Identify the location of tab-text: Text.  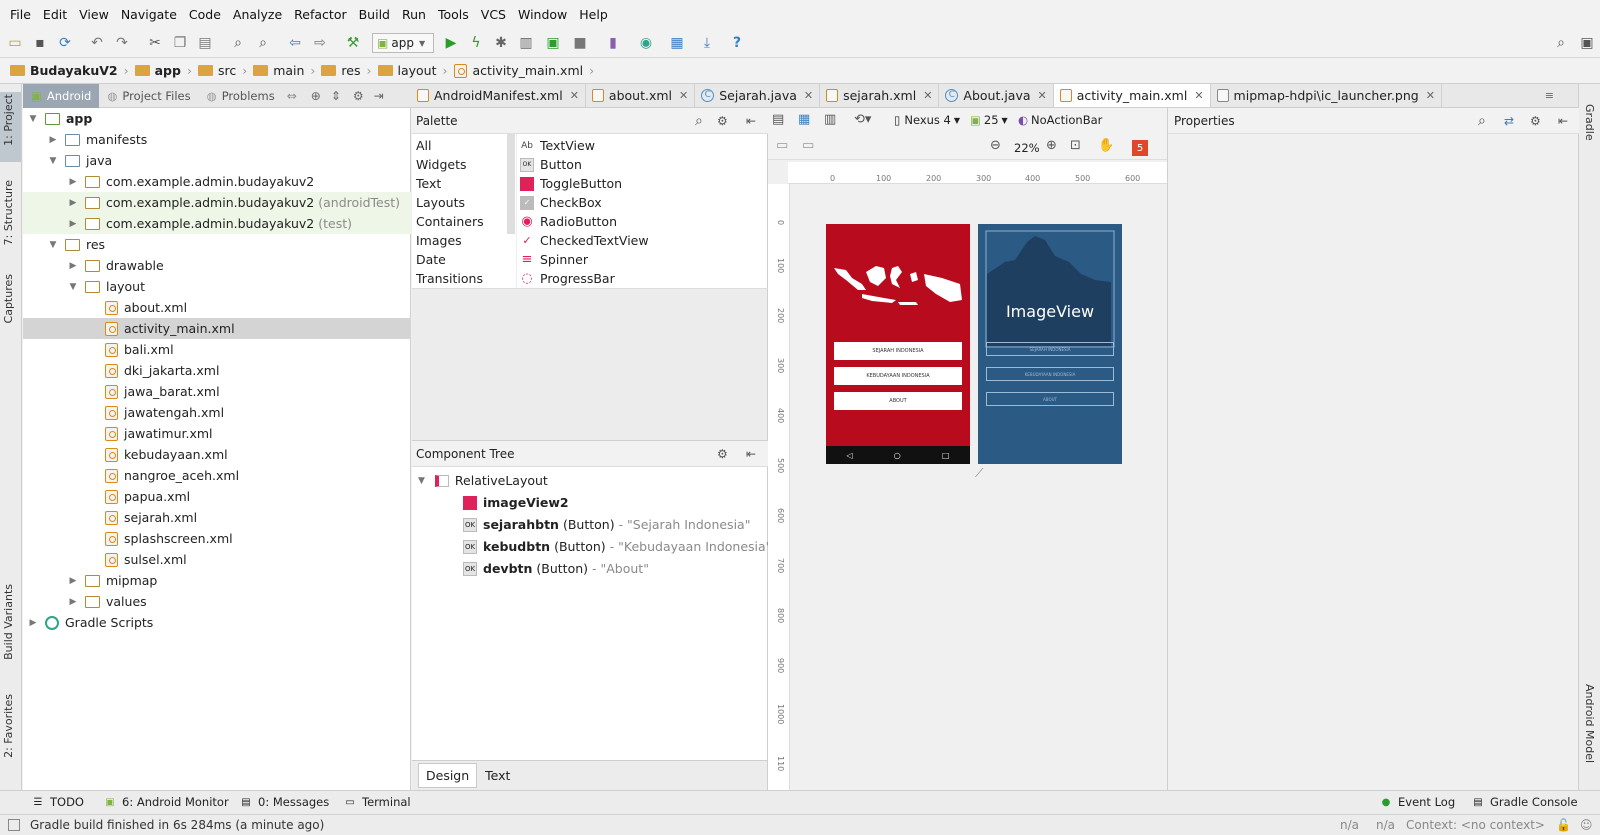
(497, 775).